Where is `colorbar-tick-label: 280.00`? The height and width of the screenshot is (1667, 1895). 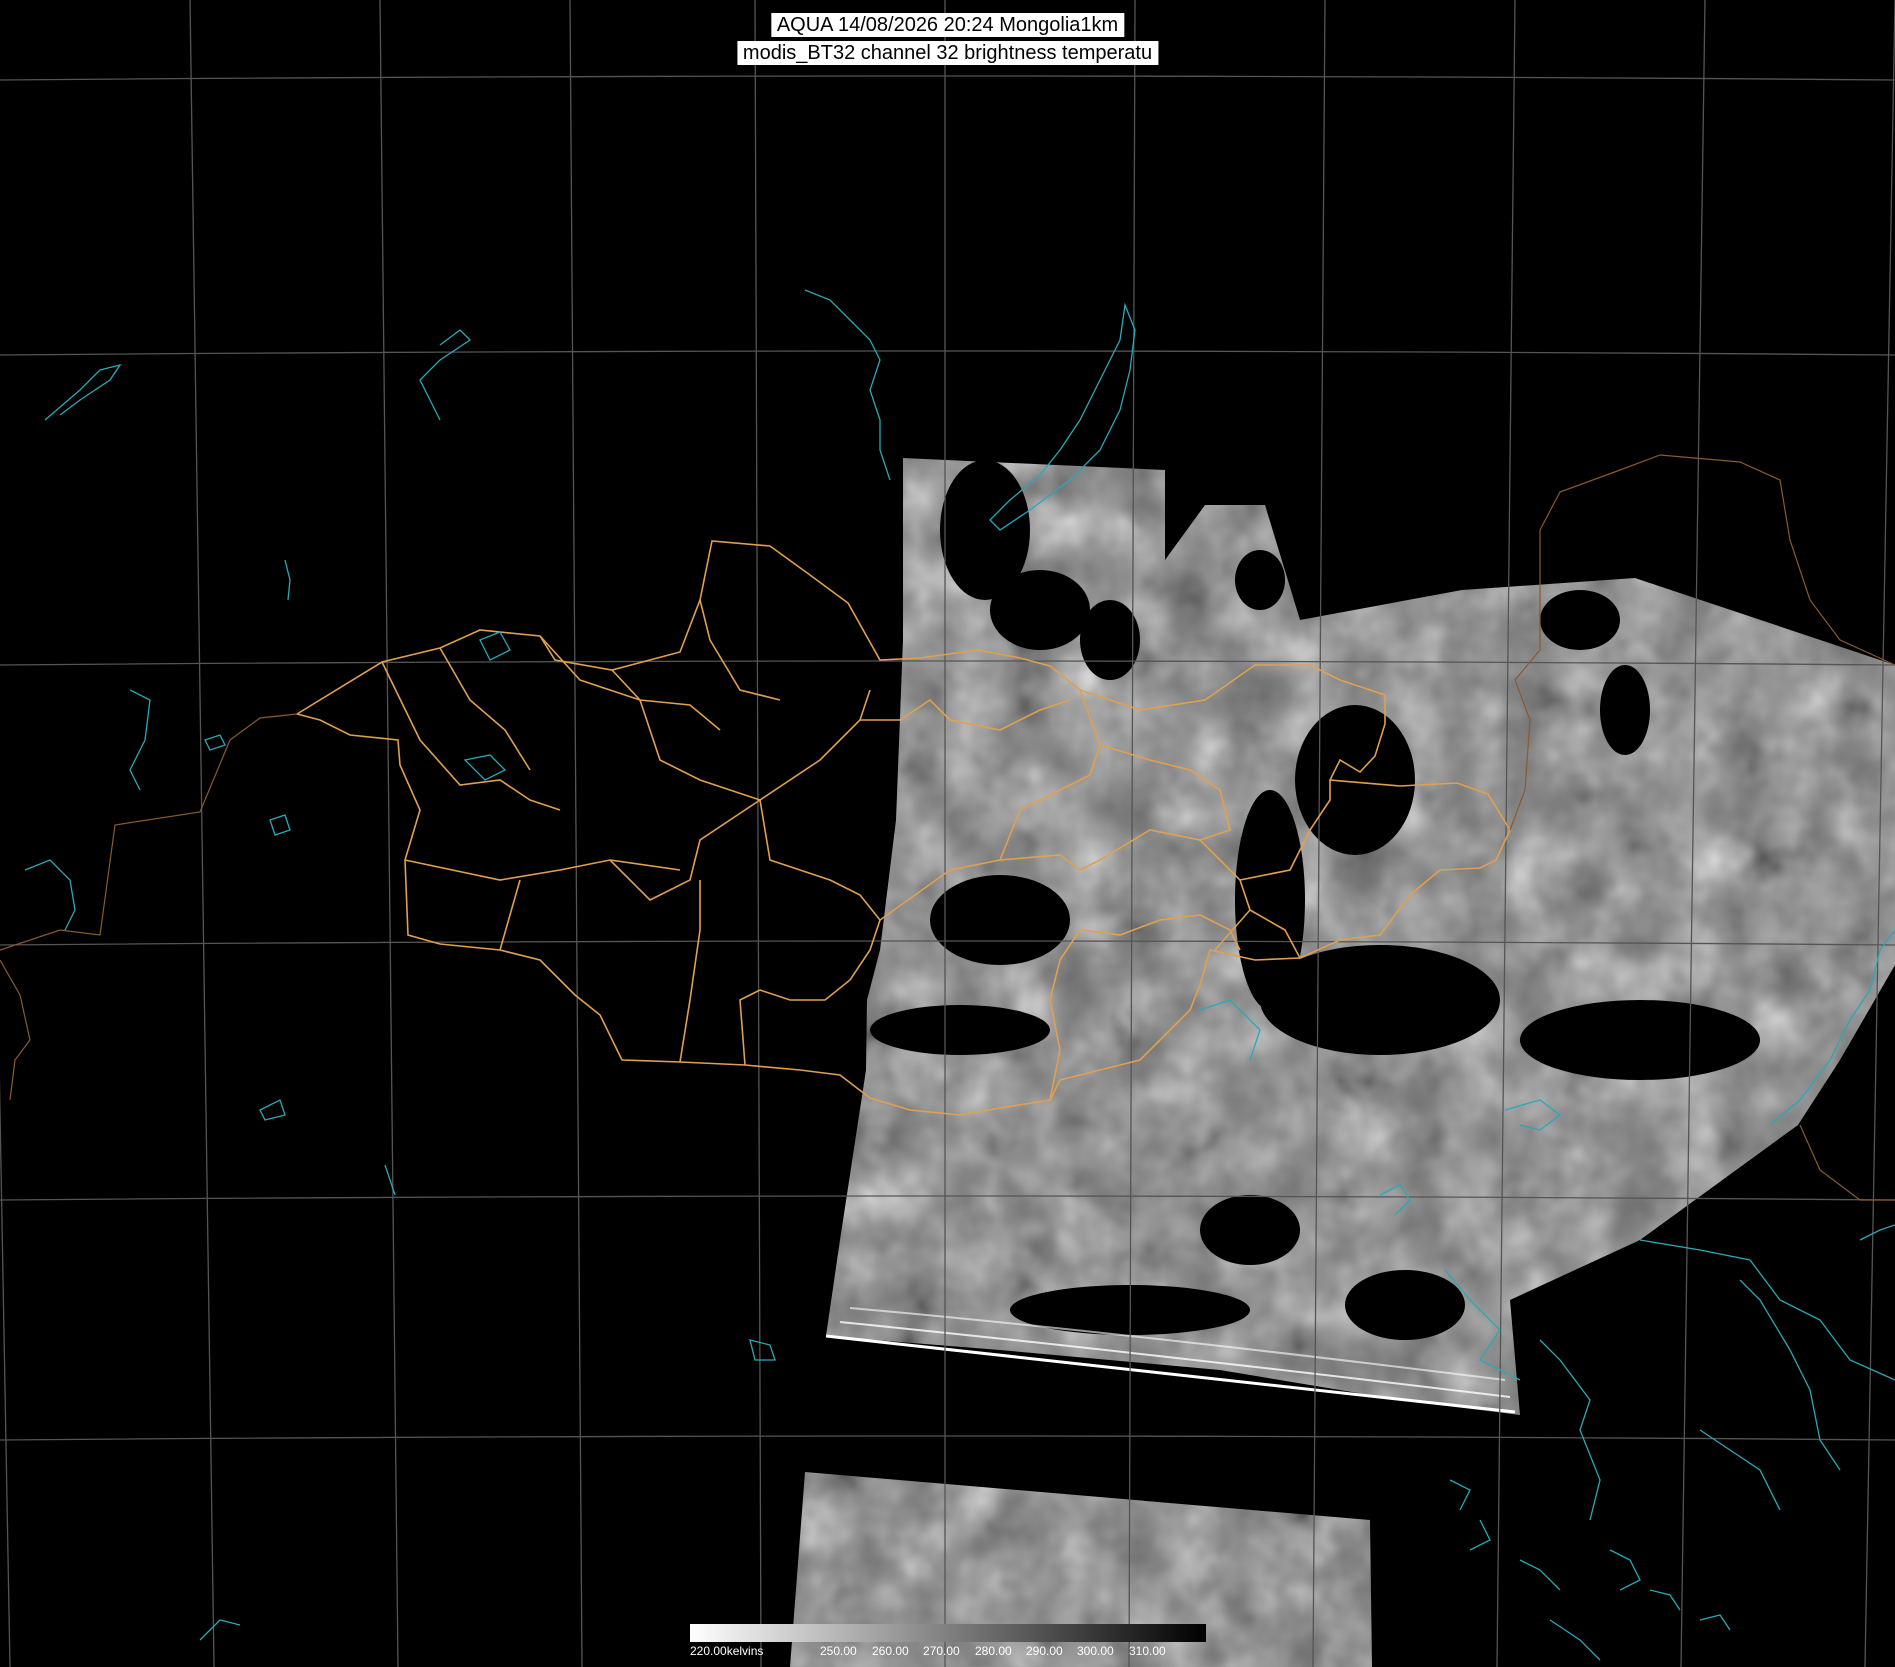
colorbar-tick-label: 280.00 is located at coordinates (993, 1651).